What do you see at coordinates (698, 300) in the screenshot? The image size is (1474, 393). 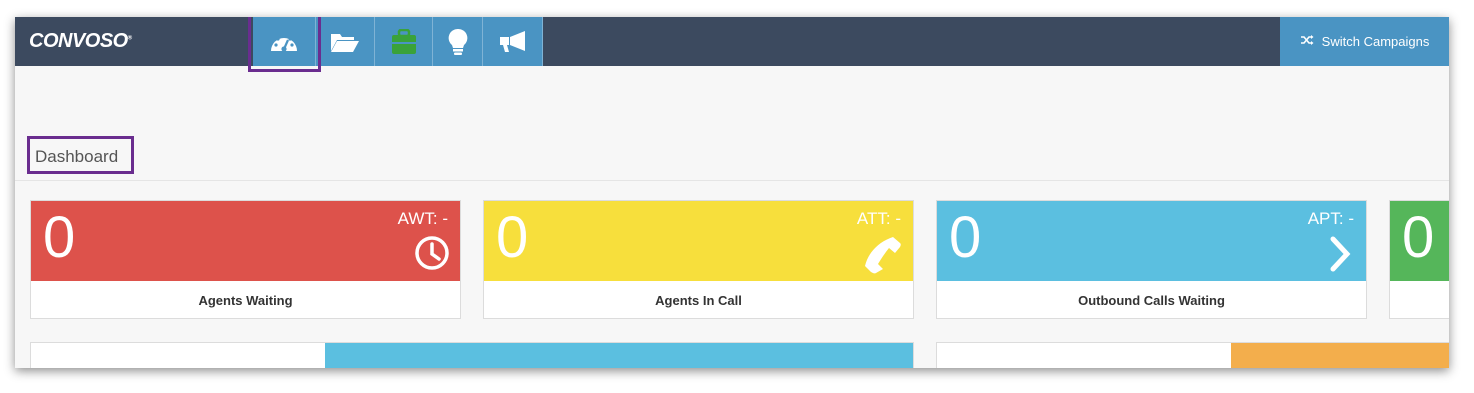 I see `stat-label: Agents In Call` at bounding box center [698, 300].